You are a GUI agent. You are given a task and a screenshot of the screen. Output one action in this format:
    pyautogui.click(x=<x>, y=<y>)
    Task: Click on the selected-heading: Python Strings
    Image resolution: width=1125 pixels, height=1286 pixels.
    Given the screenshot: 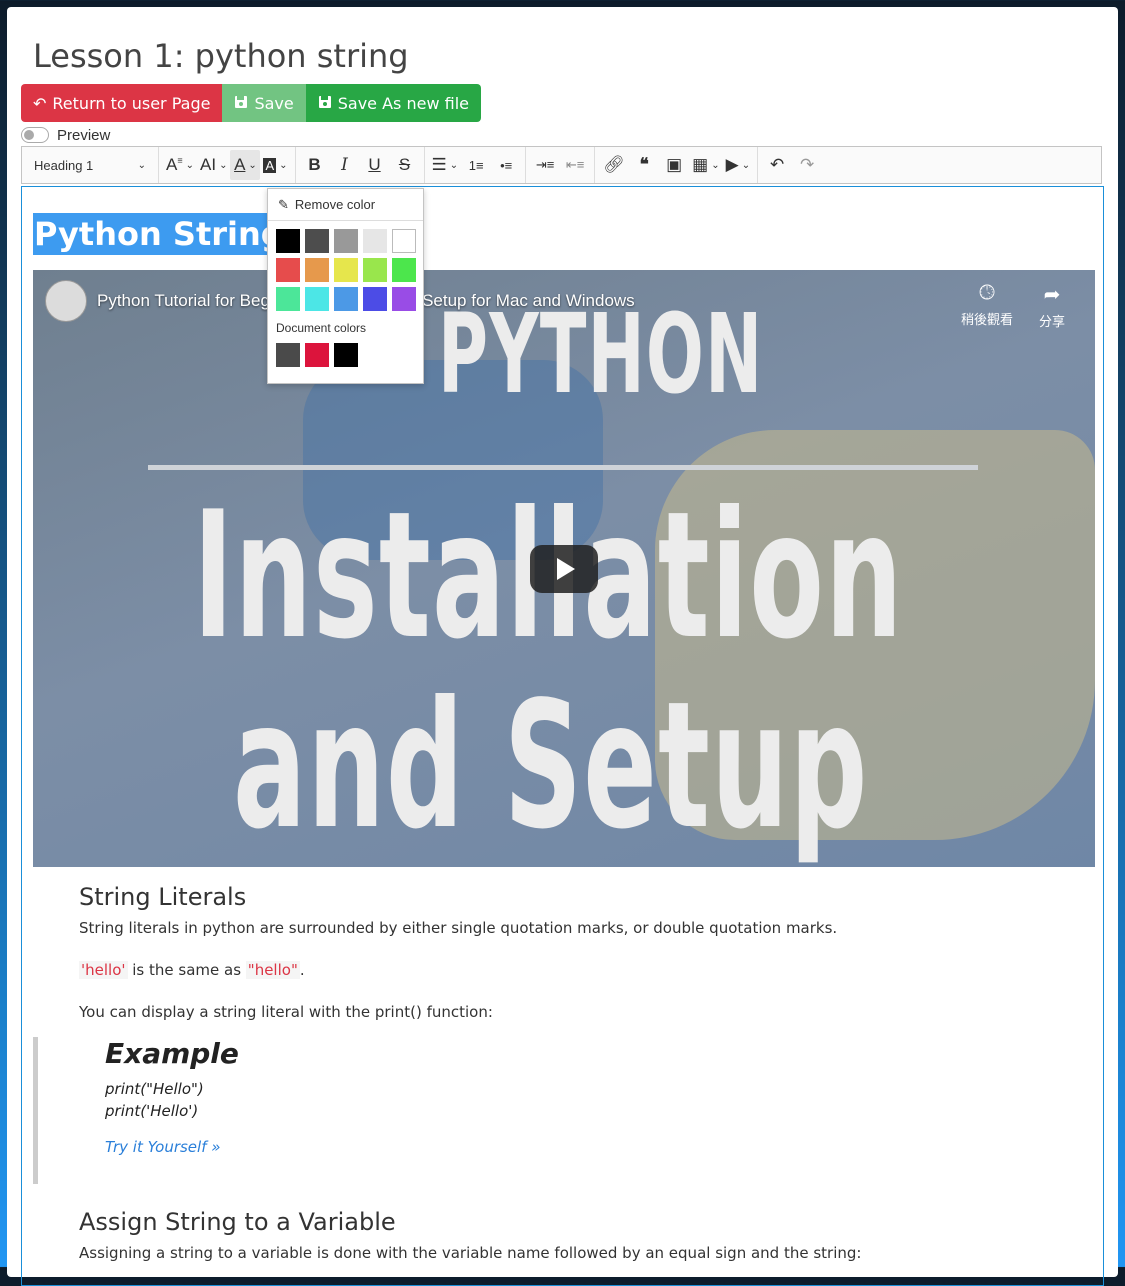 What is the action you would take?
    pyautogui.click(x=168, y=234)
    